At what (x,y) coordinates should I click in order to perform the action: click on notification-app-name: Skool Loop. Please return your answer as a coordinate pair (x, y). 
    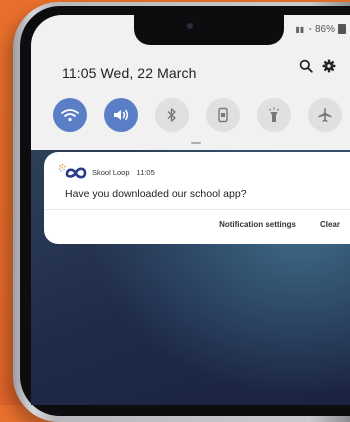
    Looking at the image, I should click on (111, 172).